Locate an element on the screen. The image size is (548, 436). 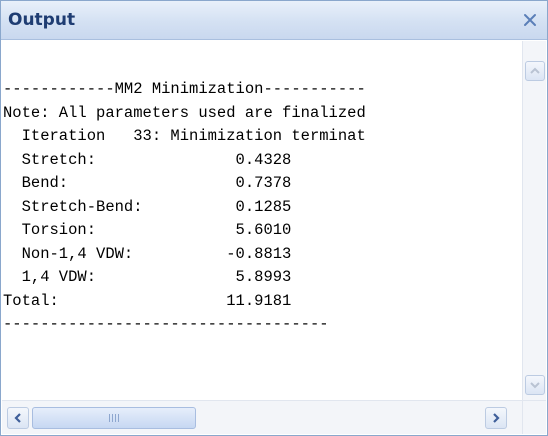
horizontal-scroll-thumb is located at coordinates (114, 418).